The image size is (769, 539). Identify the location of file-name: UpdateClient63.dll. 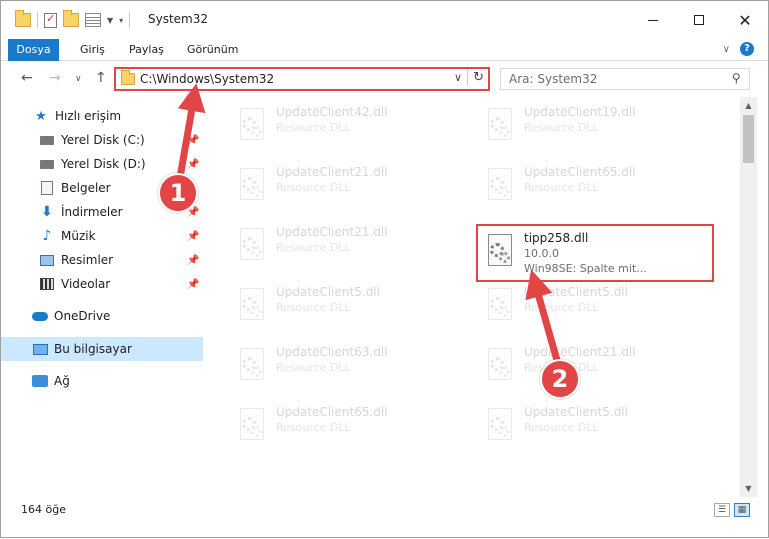
(332, 352).